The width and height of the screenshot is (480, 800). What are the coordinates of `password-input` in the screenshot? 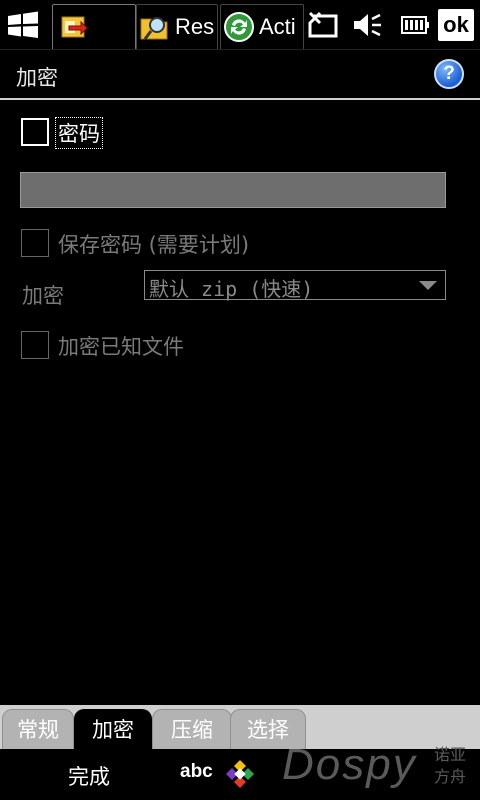 It's located at (233, 190).